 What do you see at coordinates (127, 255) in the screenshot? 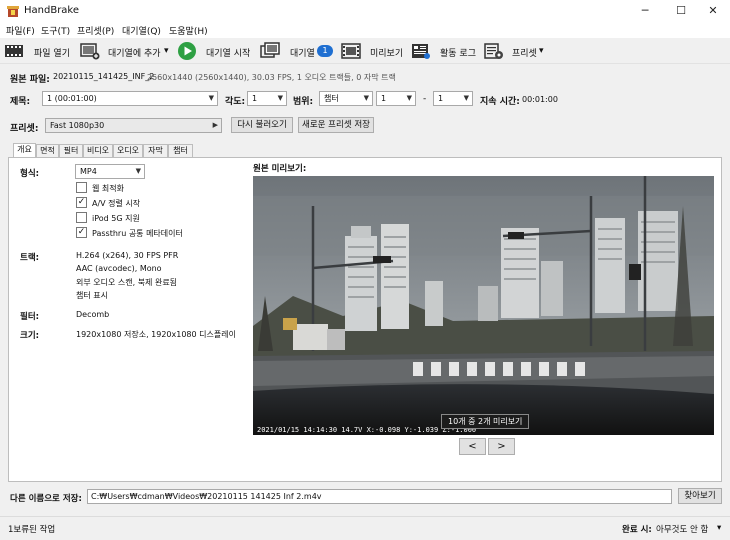
I see `track-video: H.264 (x264), 30 FPS PFR` at bounding box center [127, 255].